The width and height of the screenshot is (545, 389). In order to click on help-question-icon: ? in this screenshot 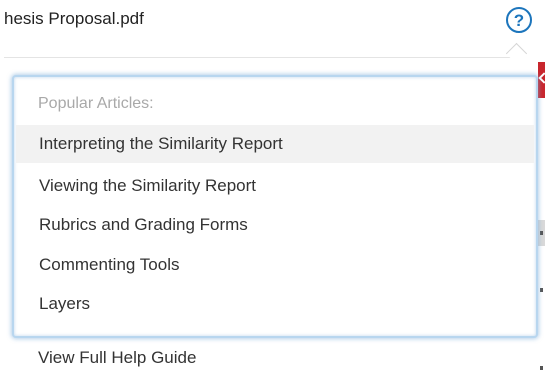, I will do `click(519, 20)`.